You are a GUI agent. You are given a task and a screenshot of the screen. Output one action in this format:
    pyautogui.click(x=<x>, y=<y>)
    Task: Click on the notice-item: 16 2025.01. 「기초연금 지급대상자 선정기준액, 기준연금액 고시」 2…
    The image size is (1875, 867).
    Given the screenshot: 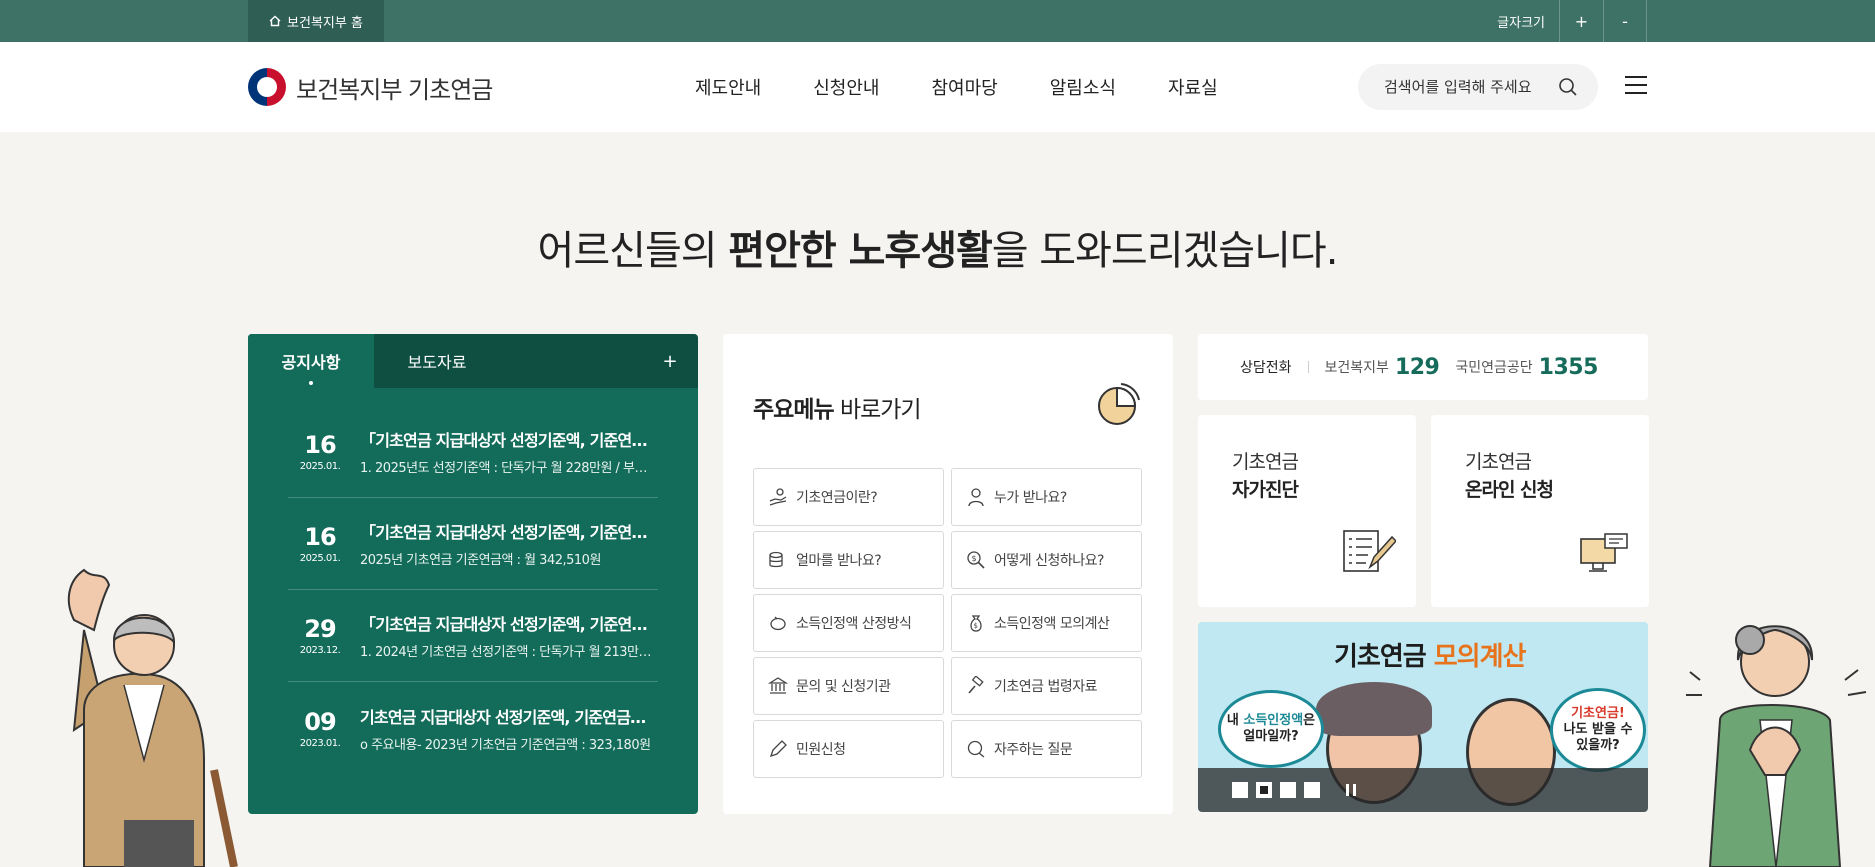 What is the action you would take?
    pyautogui.click(x=473, y=544)
    